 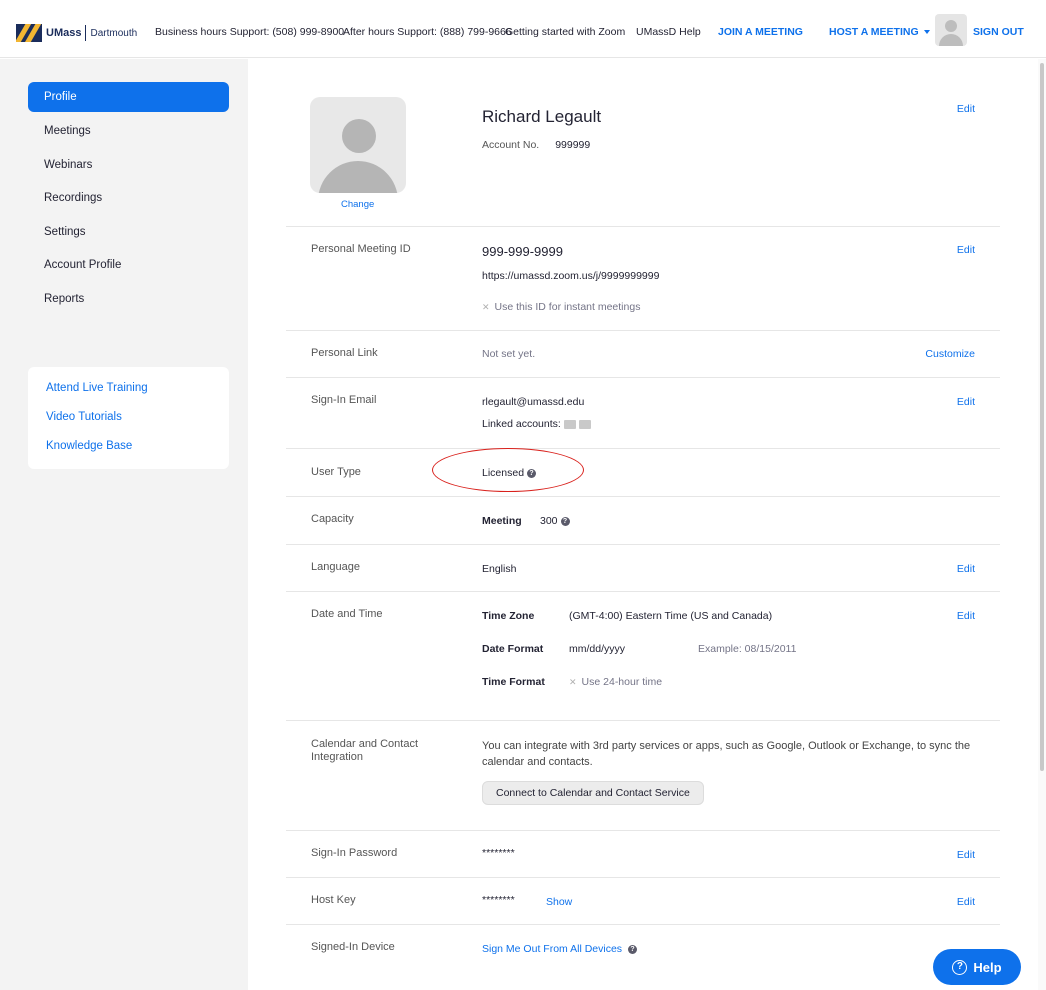 I want to click on help-button: ? Help, so click(x=977, y=967).